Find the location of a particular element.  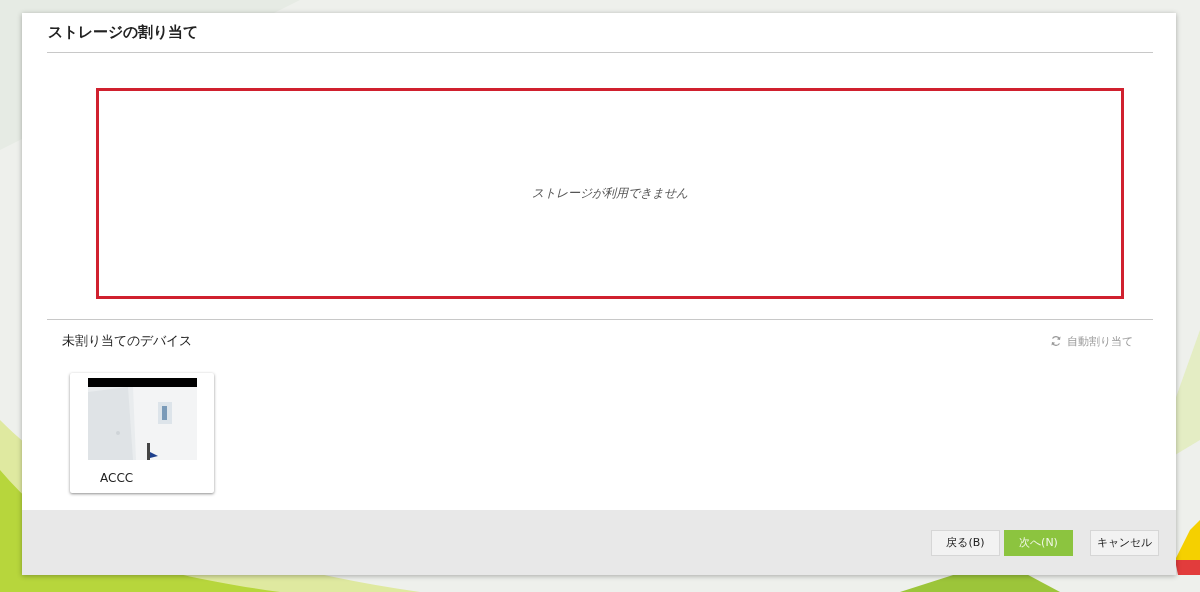

device-card: ACCC is located at coordinates (142, 433).